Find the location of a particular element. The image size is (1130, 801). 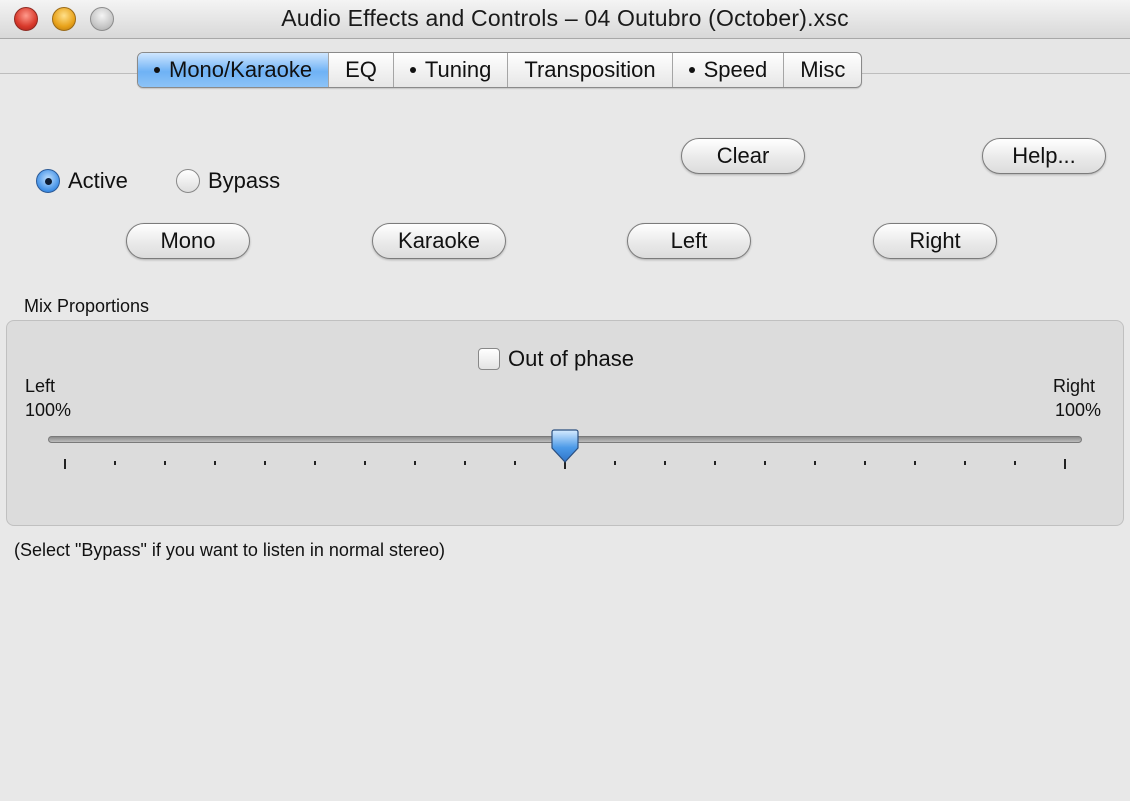

left-channel-value: 100% is located at coordinates (48, 410).